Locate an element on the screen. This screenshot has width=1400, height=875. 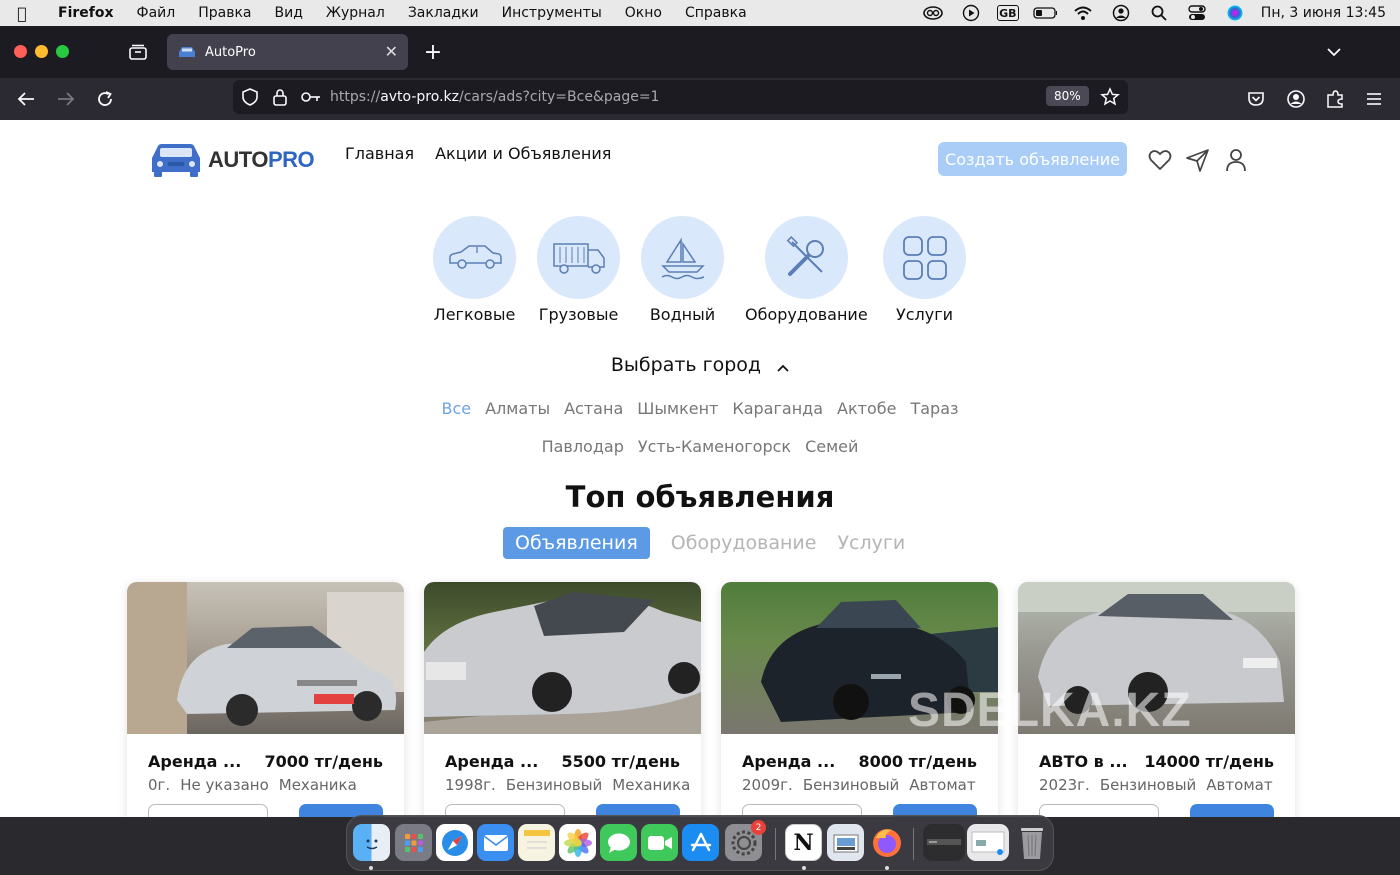
firefox-account-icon is located at coordinates (1296, 99).